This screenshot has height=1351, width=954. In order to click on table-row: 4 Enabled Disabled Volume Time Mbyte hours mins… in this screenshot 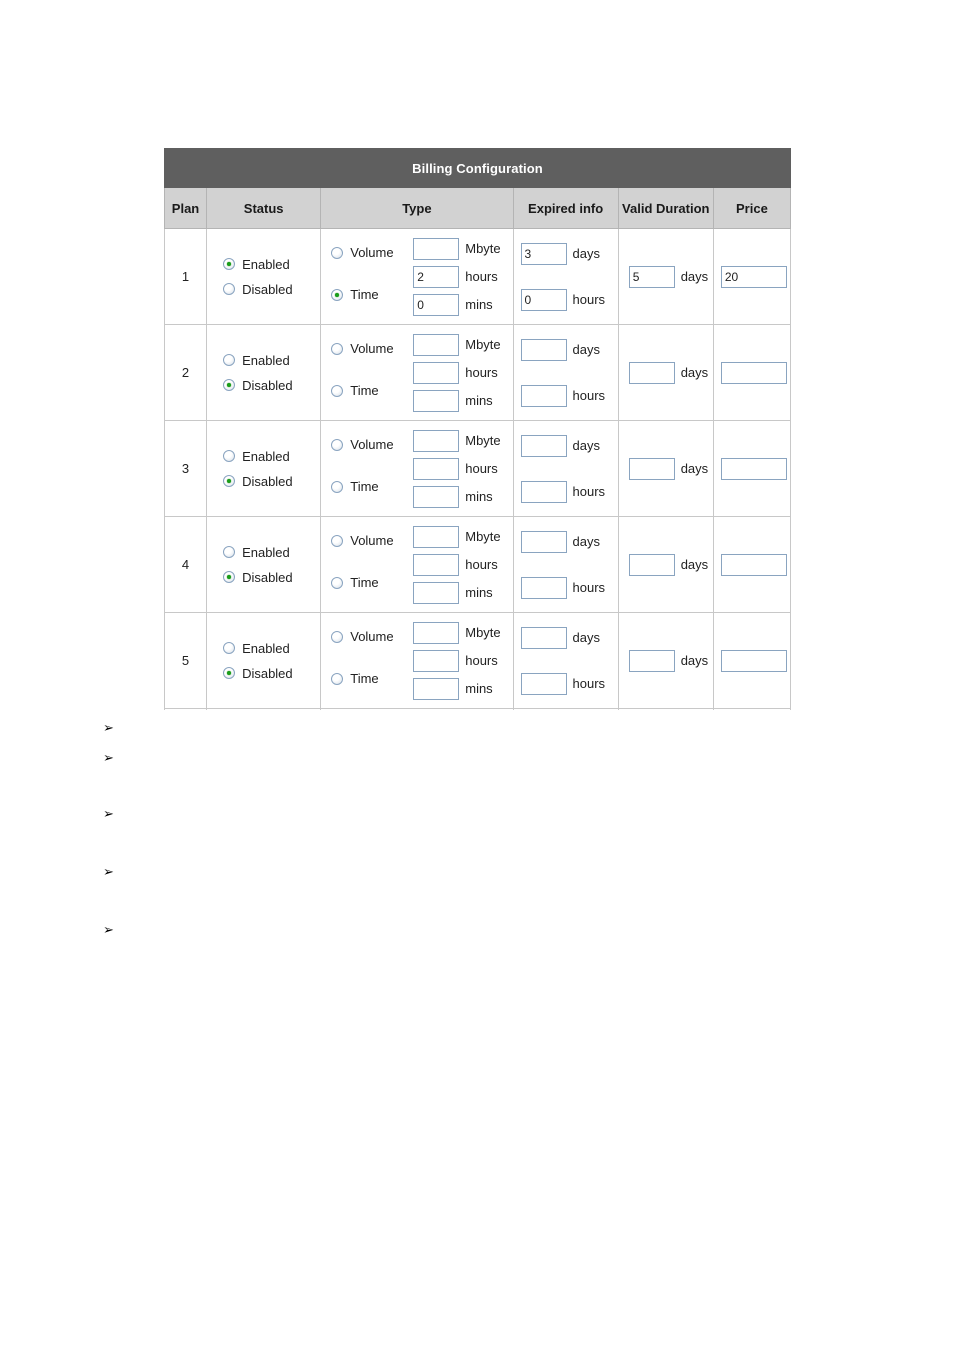, I will do `click(477, 564)`.